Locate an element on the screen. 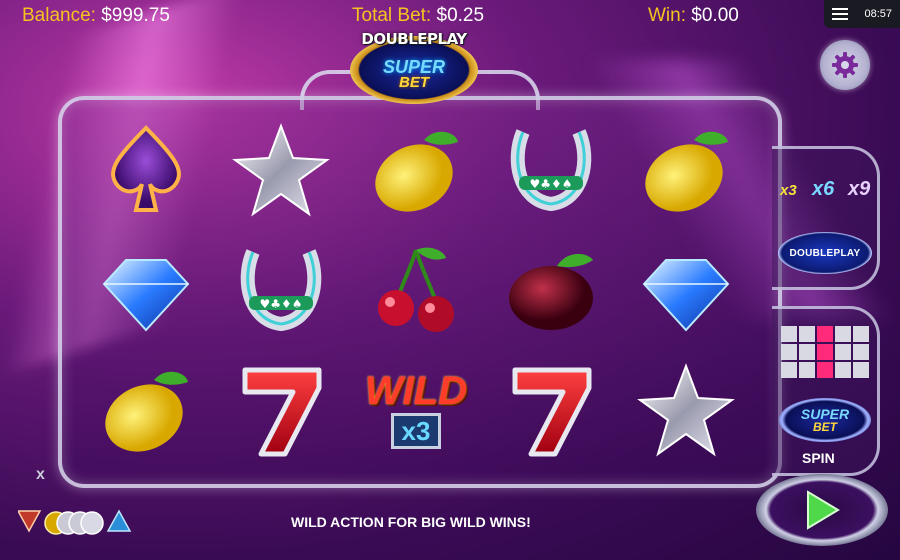  wild-multiplier: x3 is located at coordinates (416, 431).